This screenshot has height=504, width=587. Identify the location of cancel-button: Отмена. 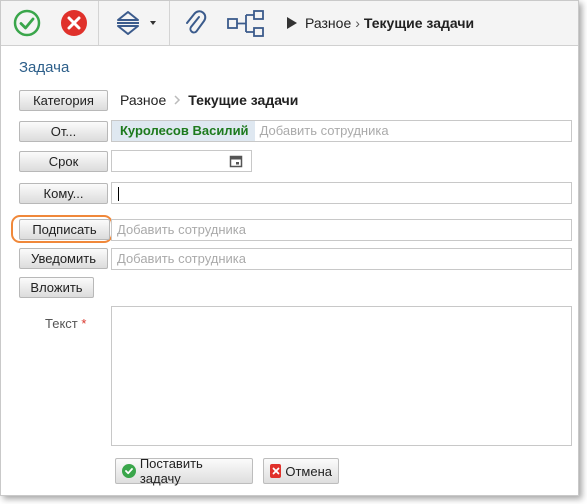
(301, 471).